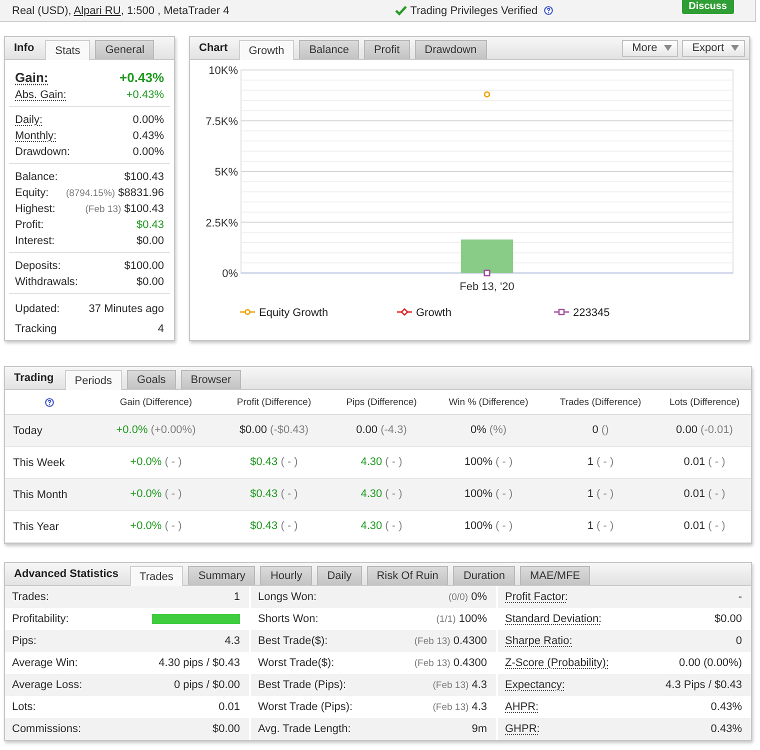 The width and height of the screenshot is (760, 750). What do you see at coordinates (124, 49) in the screenshot?
I see `tab: General` at bounding box center [124, 49].